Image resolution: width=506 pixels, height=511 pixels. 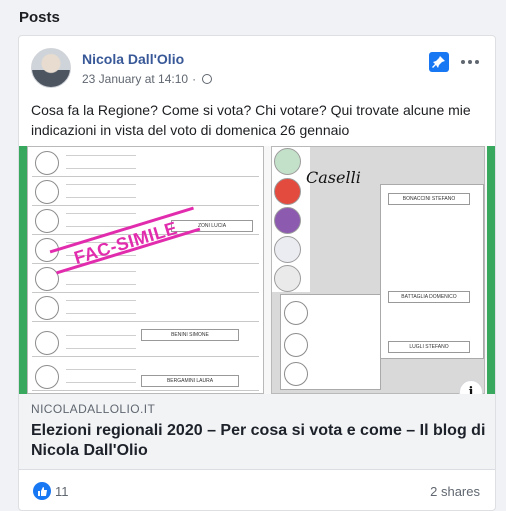 I want to click on green-border-right, so click(x=491, y=270).